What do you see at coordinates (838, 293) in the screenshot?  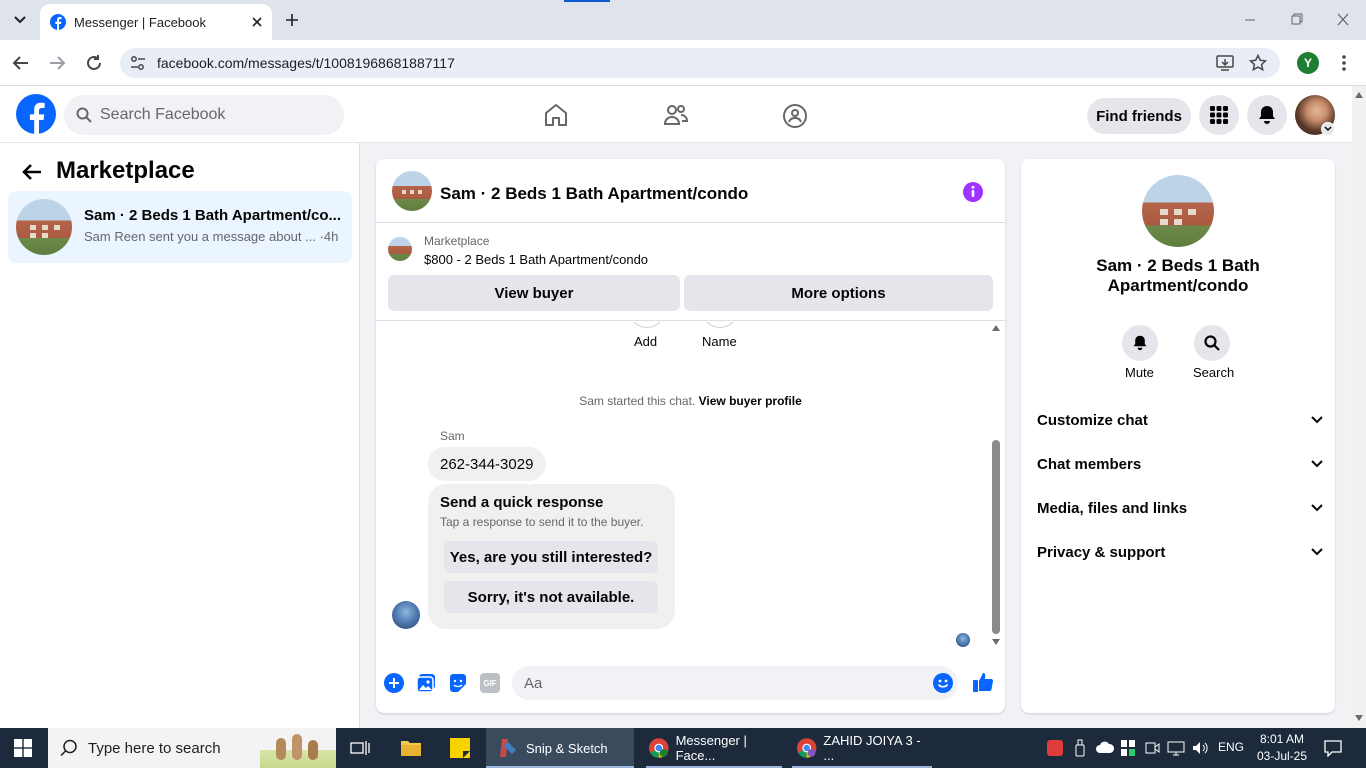 I see `more-options-button: More options` at bounding box center [838, 293].